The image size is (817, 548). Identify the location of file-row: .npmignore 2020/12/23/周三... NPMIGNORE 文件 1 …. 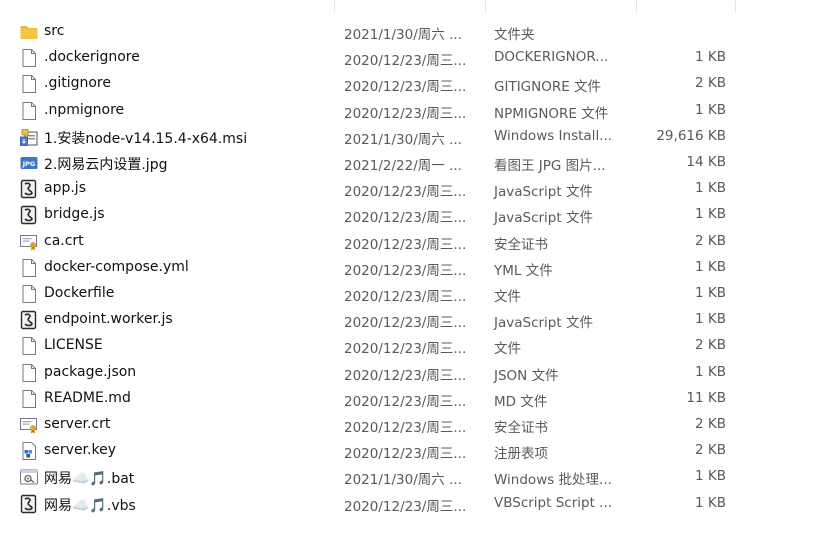
(408, 111).